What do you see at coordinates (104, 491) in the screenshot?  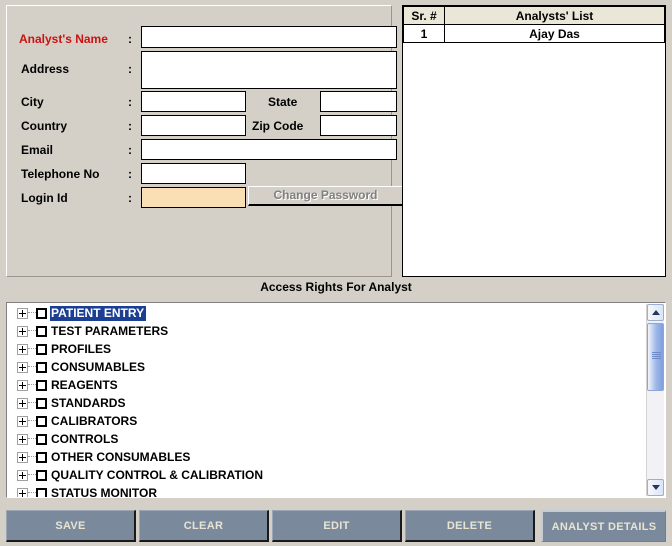 I see `tree-item-label: STATUS MONITOR` at bounding box center [104, 491].